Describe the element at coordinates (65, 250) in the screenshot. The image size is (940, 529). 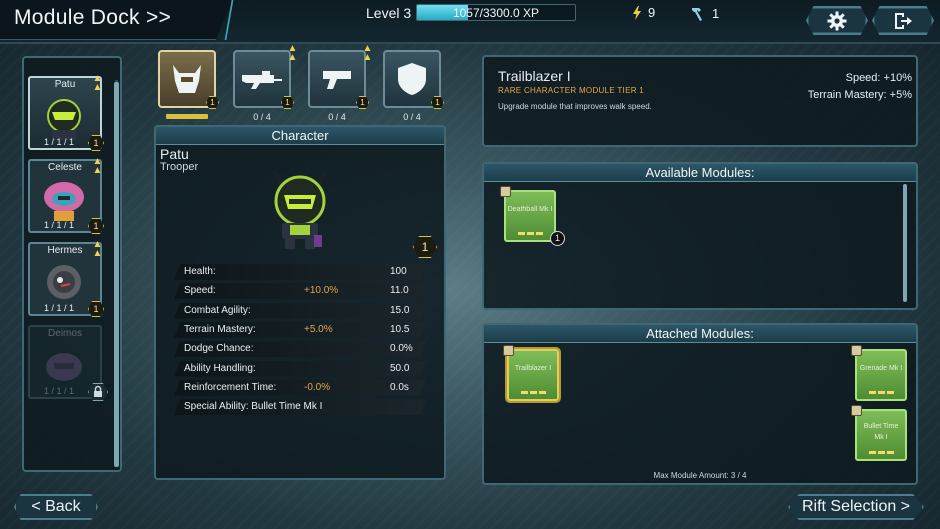
I see `character-name: Hermes` at that location.